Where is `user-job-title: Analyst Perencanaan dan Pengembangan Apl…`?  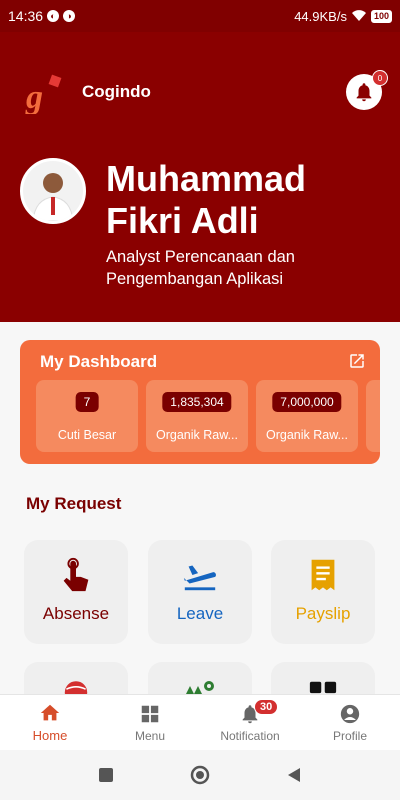 user-job-title: Analyst Perencanaan dan Pengembangan Apl… is located at coordinates (200, 268).